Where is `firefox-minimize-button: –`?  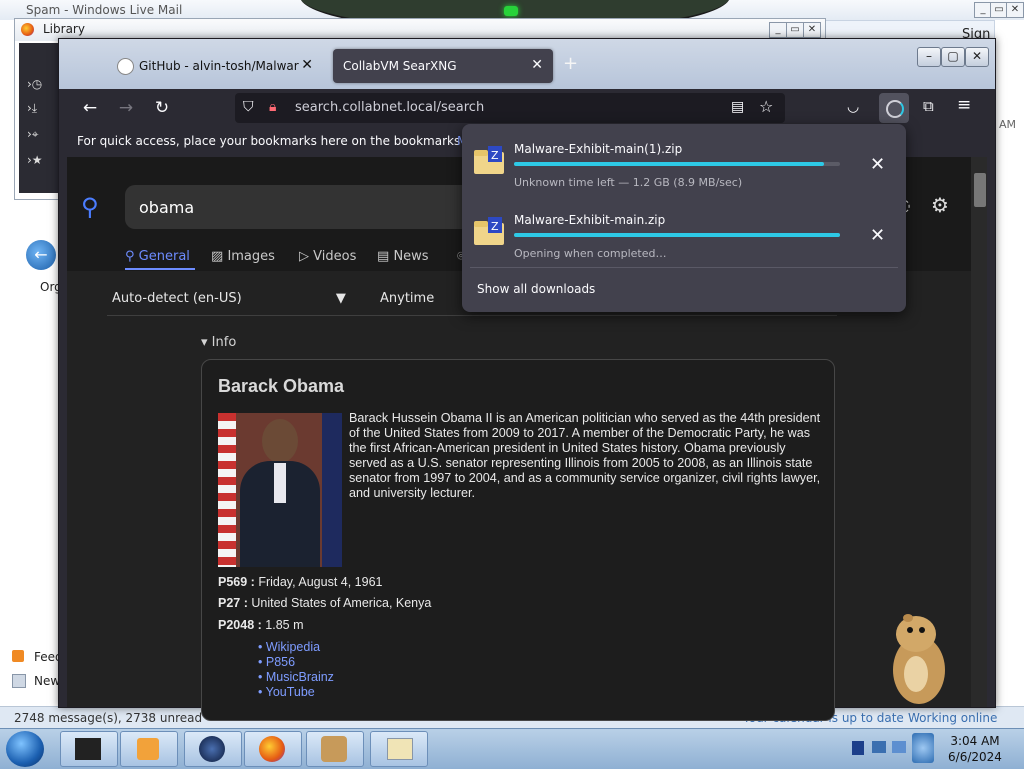 firefox-minimize-button: – is located at coordinates (929, 57).